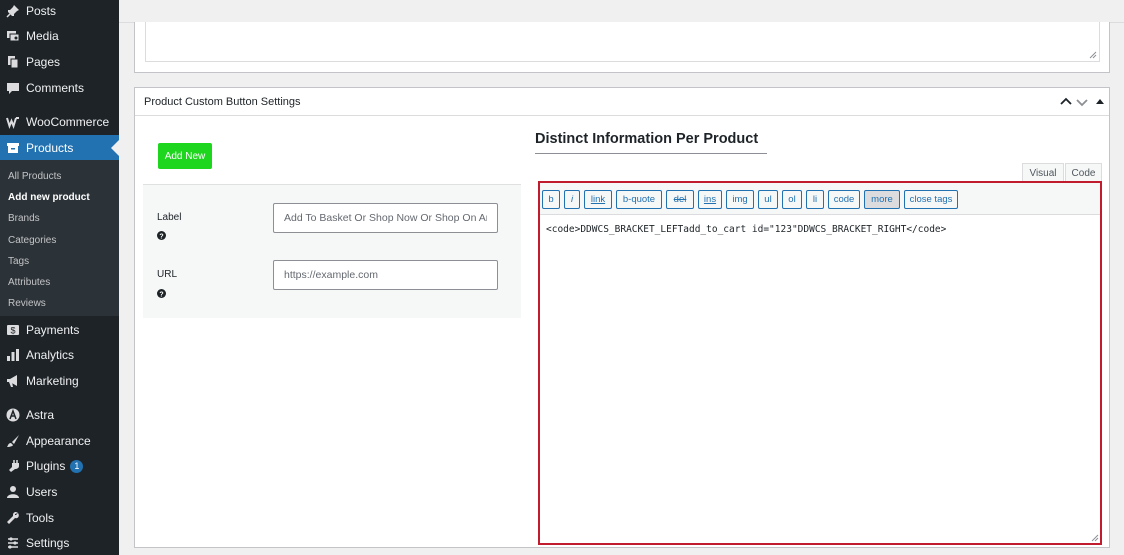 This screenshot has width=1124, height=555. What do you see at coordinates (41, 11) in the screenshot?
I see `menu-posts-label: Posts` at bounding box center [41, 11].